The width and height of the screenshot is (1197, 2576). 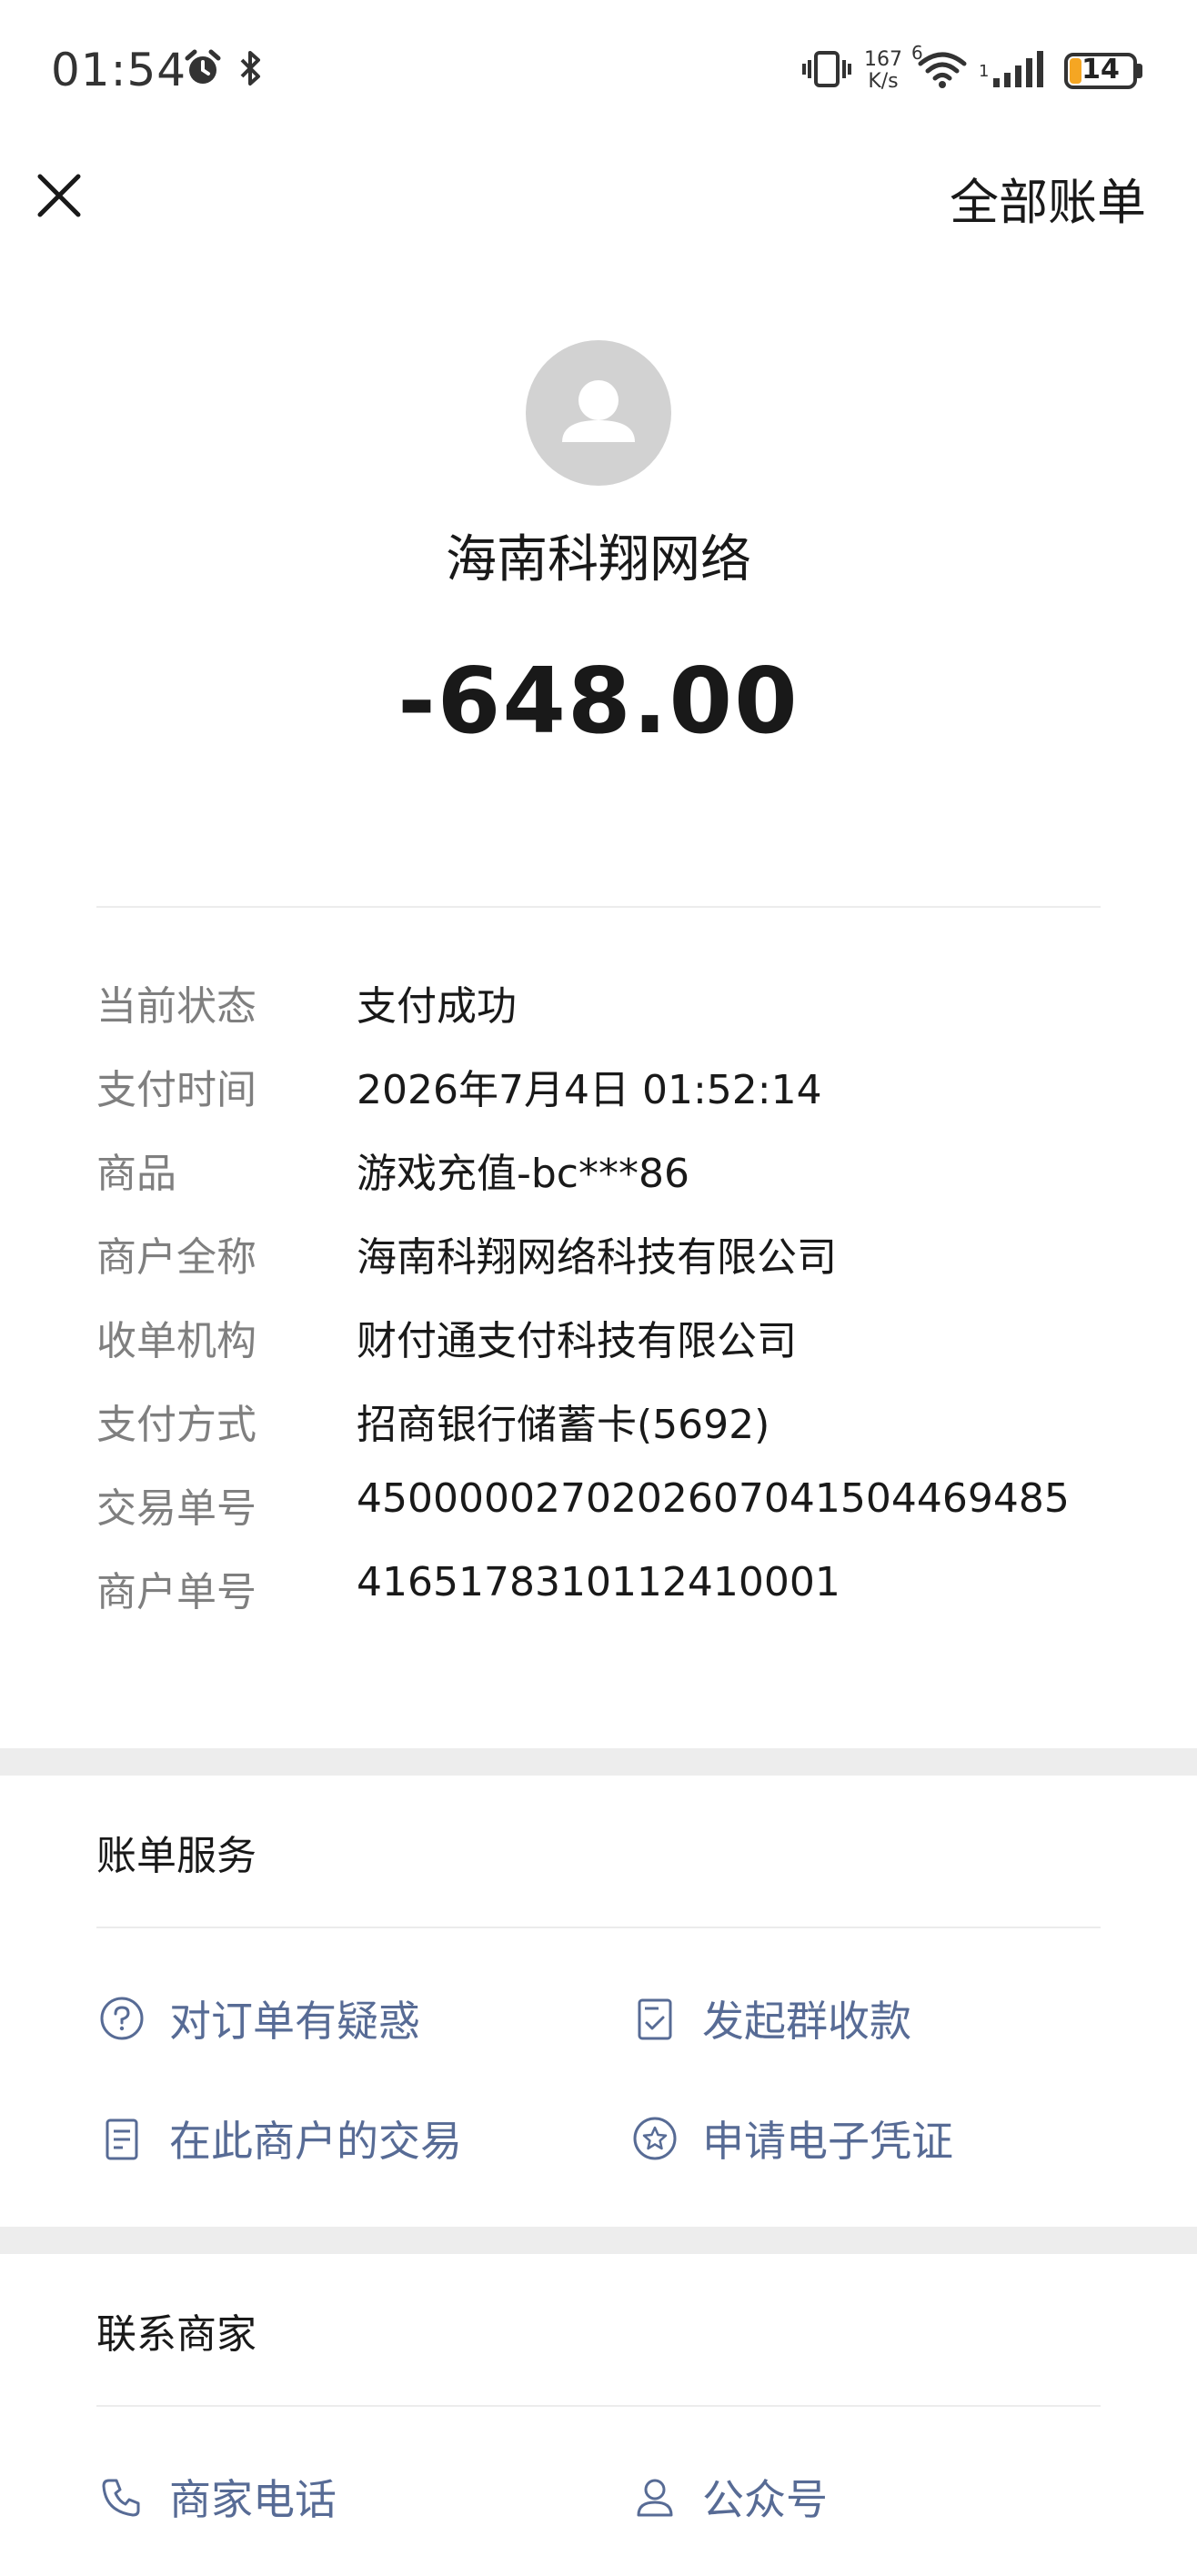 I want to click on document-icon, so click(x=121, y=2138).